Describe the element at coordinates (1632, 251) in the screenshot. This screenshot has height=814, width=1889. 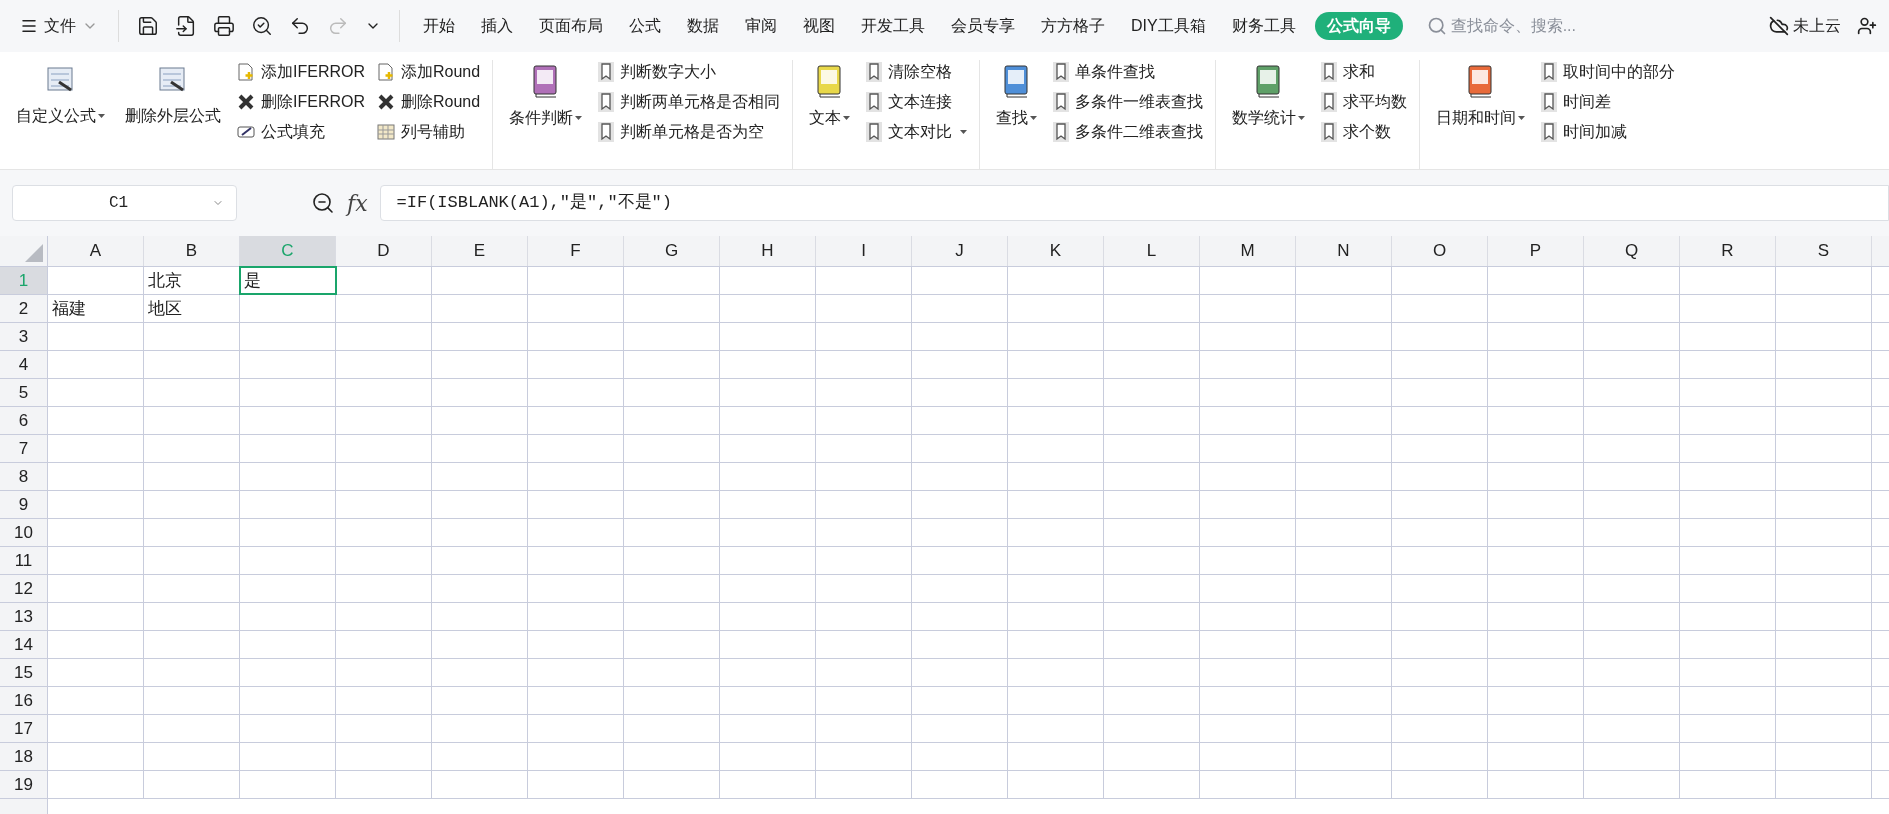
I see `column-header: Q` at that location.